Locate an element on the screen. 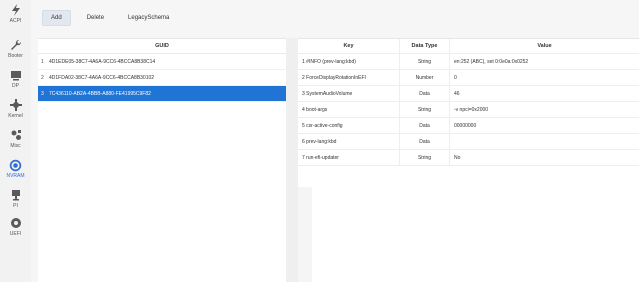  key-cell: 7 run-efi-updater is located at coordinates (349, 157).